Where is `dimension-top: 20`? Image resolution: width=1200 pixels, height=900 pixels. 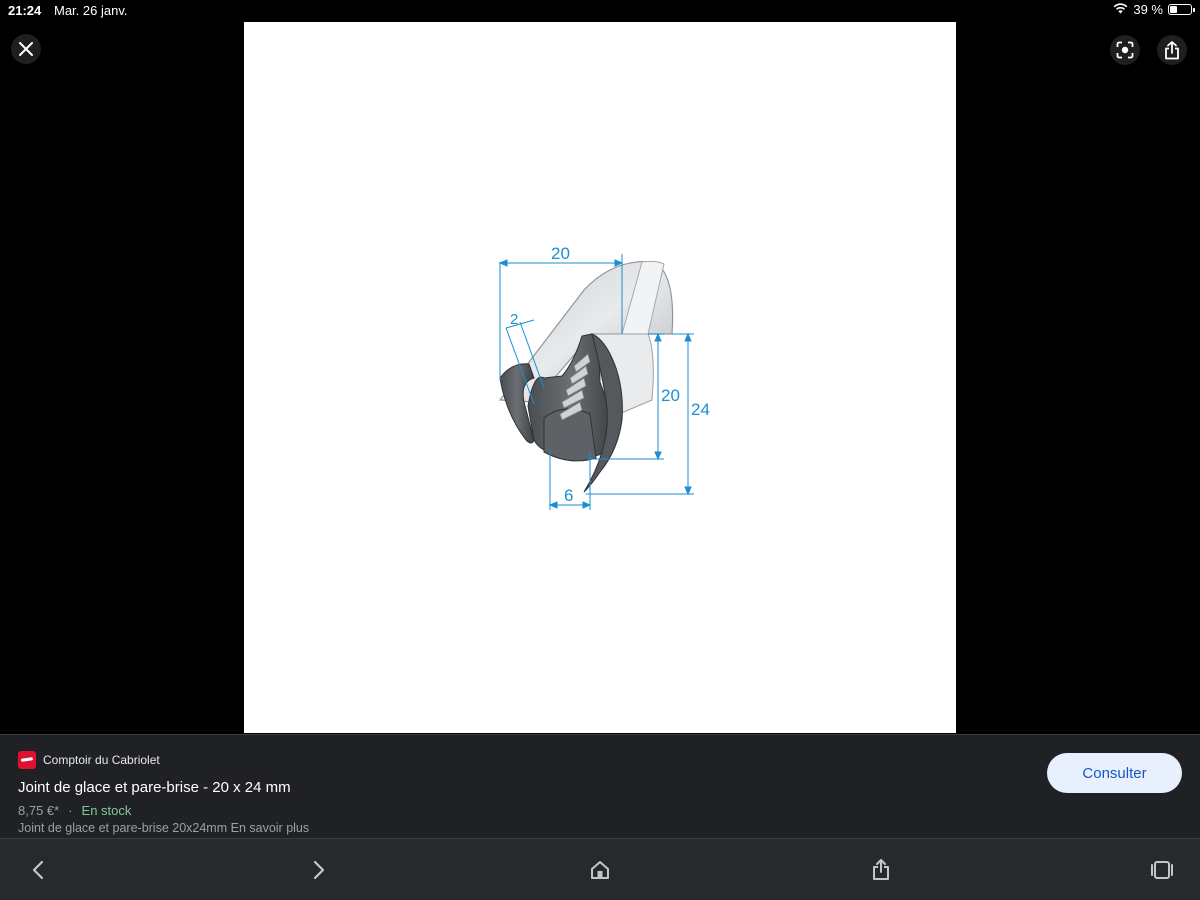
dimension-top: 20 is located at coordinates (560, 253).